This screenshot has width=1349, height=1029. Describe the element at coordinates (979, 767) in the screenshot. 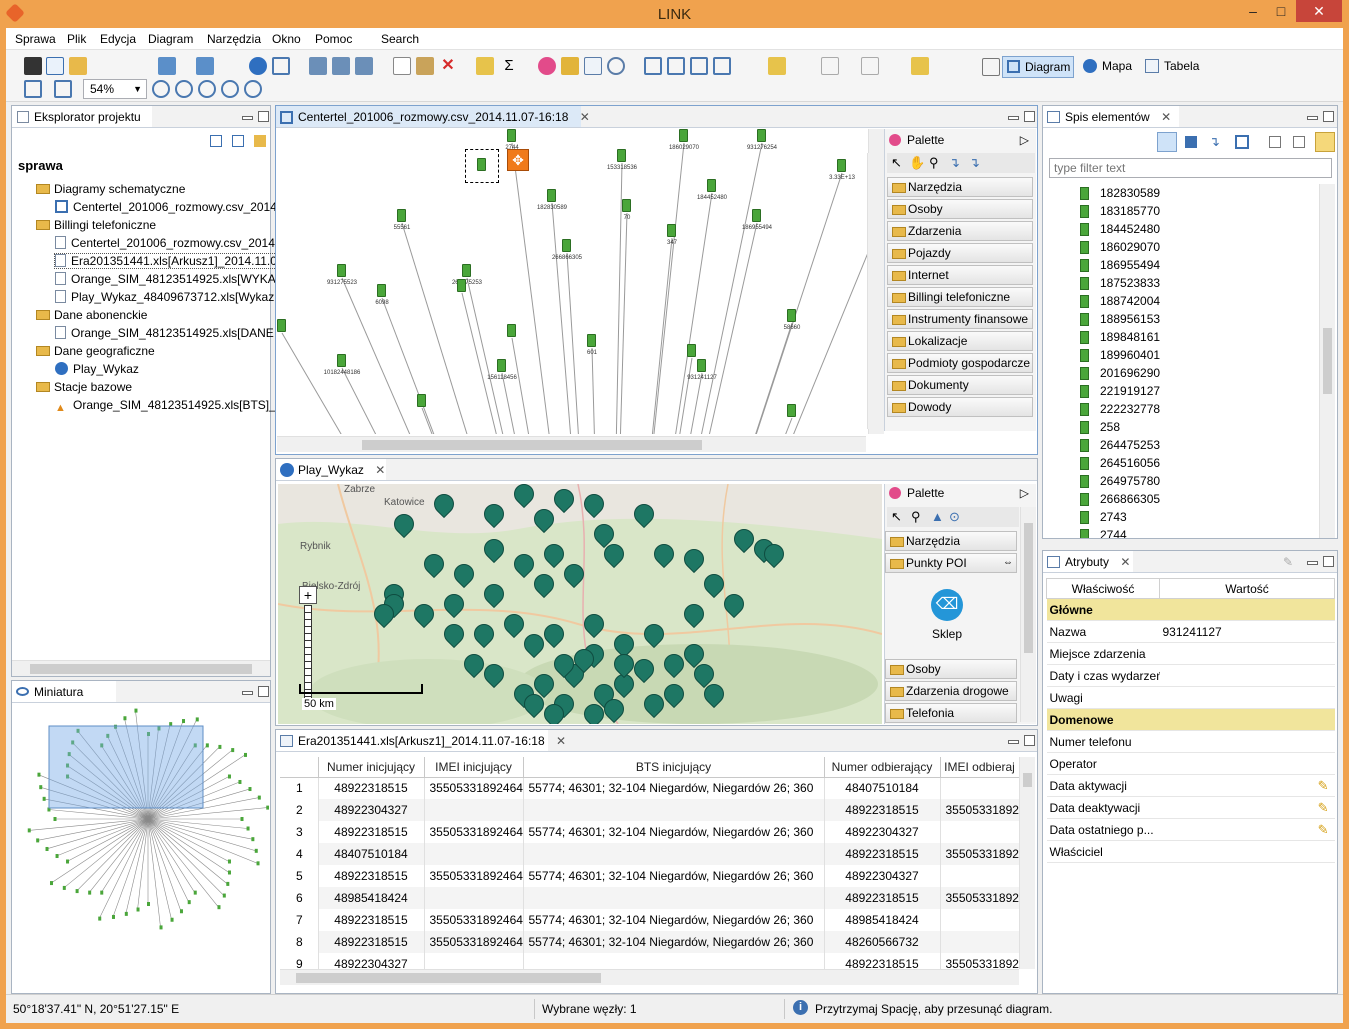

I see `column-header: IMEI odbieraj` at that location.